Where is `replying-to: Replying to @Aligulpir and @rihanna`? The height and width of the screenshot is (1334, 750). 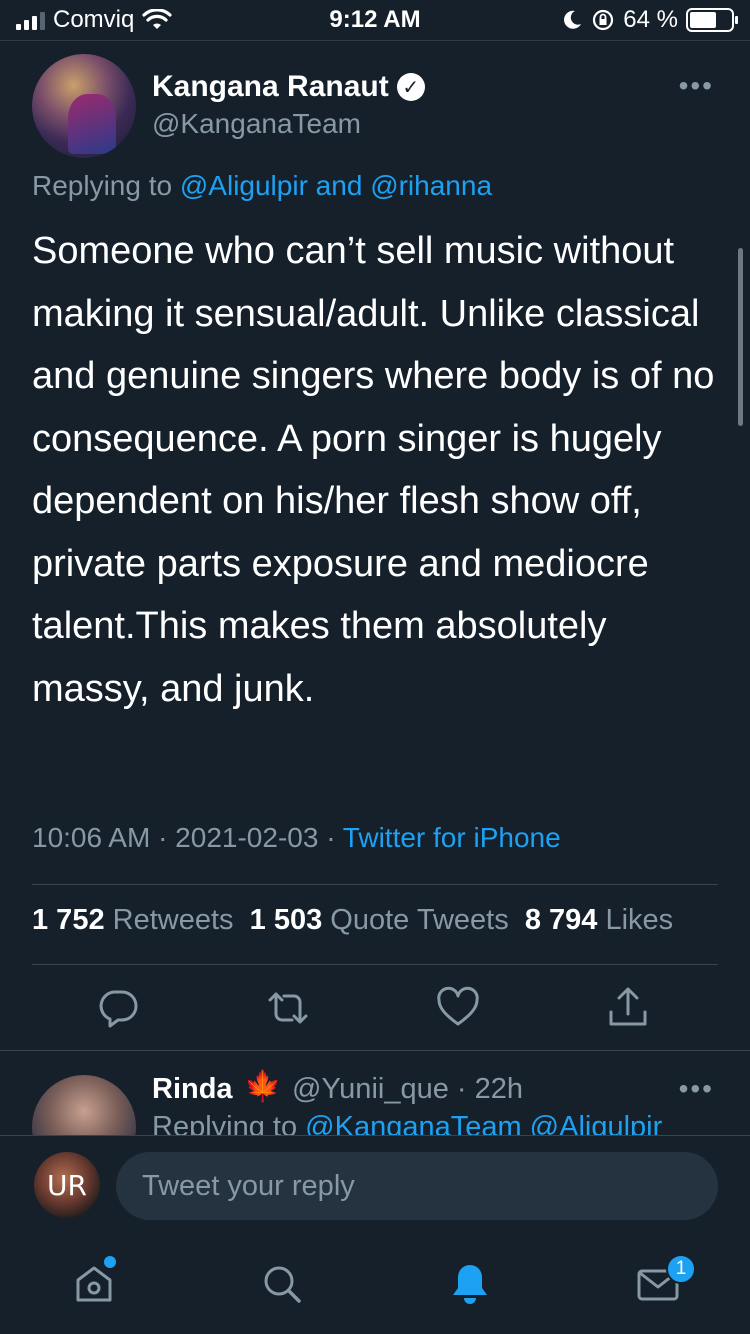 replying-to: Replying to @Aligulpir and @rihanna is located at coordinates (262, 186).